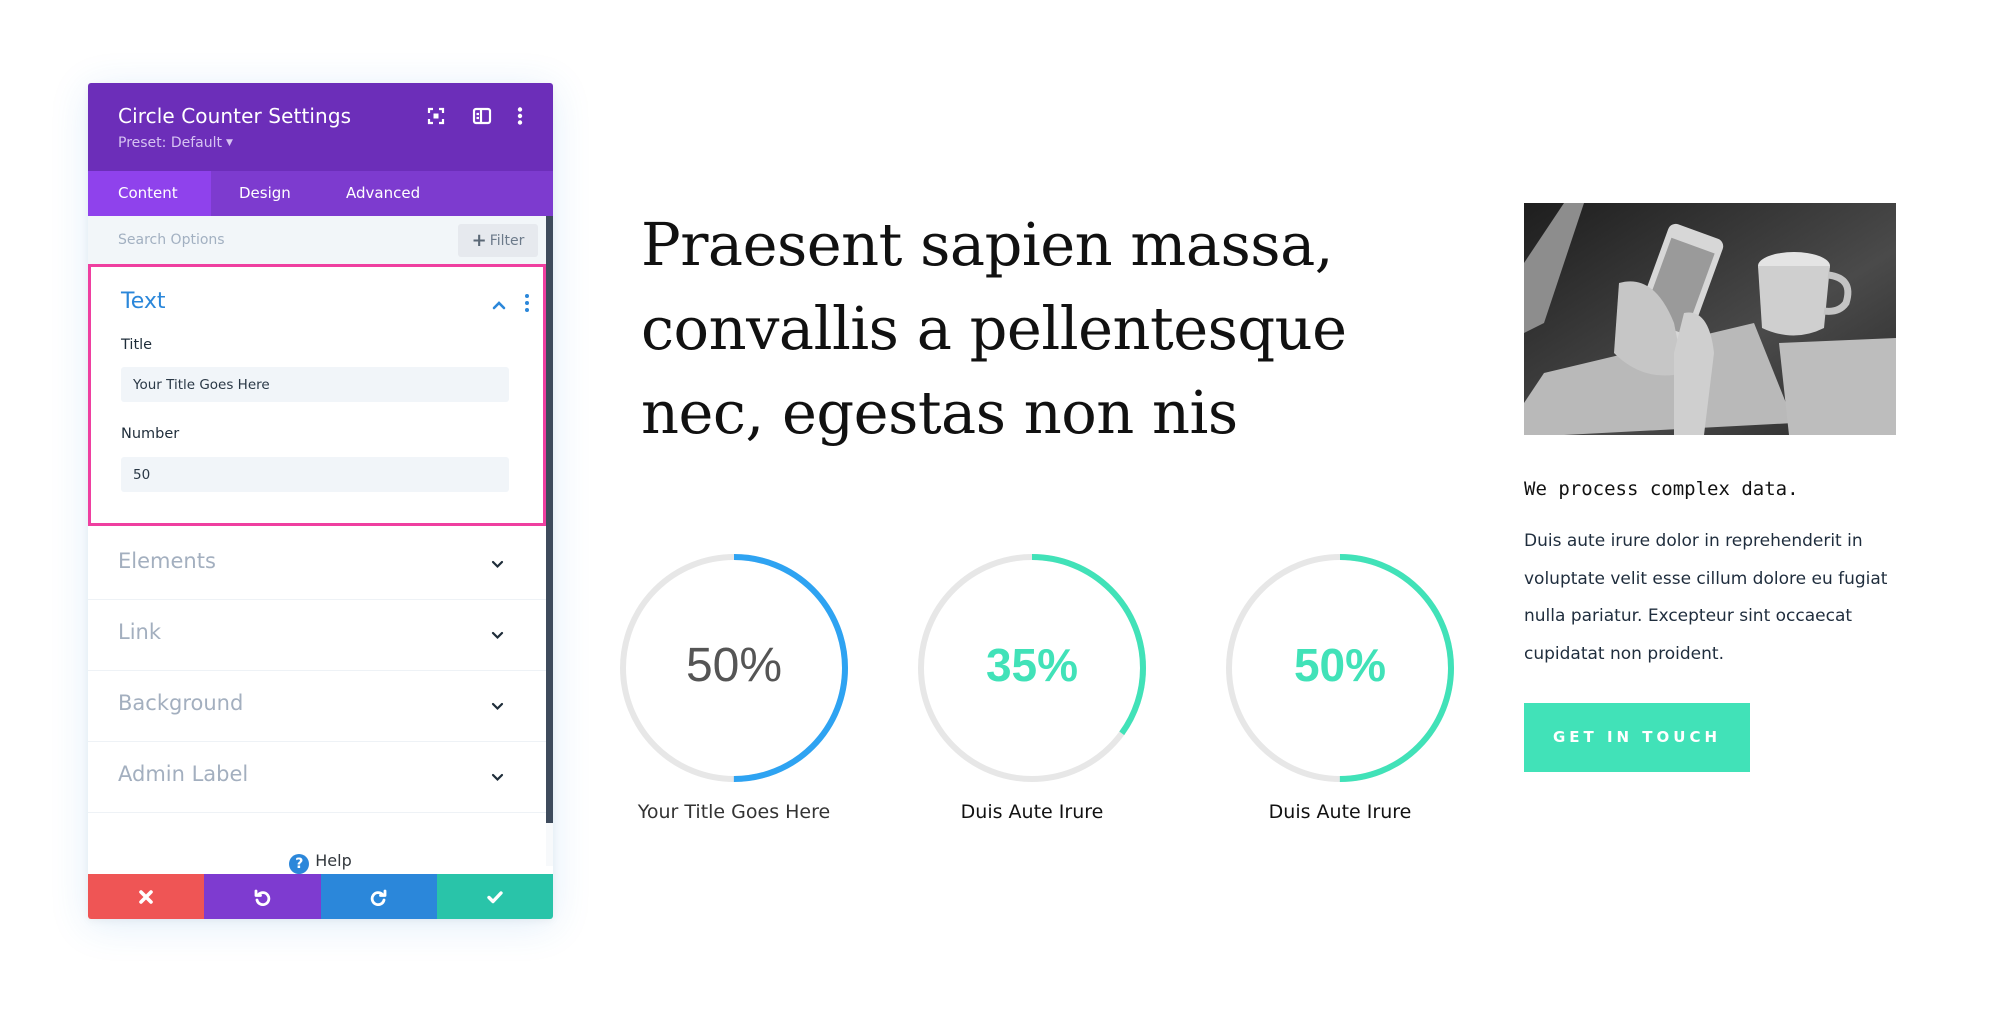  I want to click on preset-dropdown: Preset: Default ▼, so click(175, 143).